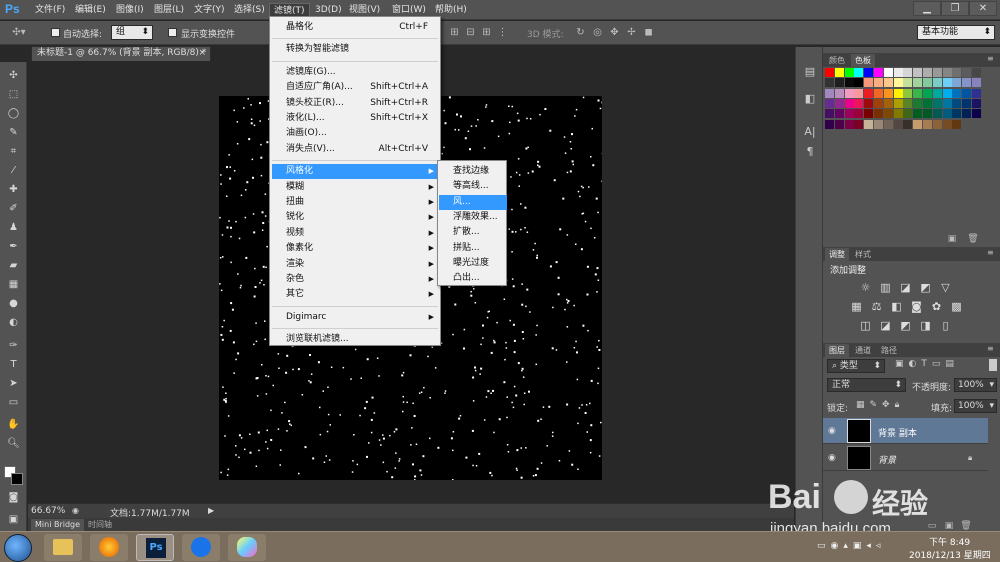 Image resolution: width=1000 pixels, height=562 pixels. What do you see at coordinates (364, 10) in the screenshot?
I see `menu-view: 视图(V)` at bounding box center [364, 10].